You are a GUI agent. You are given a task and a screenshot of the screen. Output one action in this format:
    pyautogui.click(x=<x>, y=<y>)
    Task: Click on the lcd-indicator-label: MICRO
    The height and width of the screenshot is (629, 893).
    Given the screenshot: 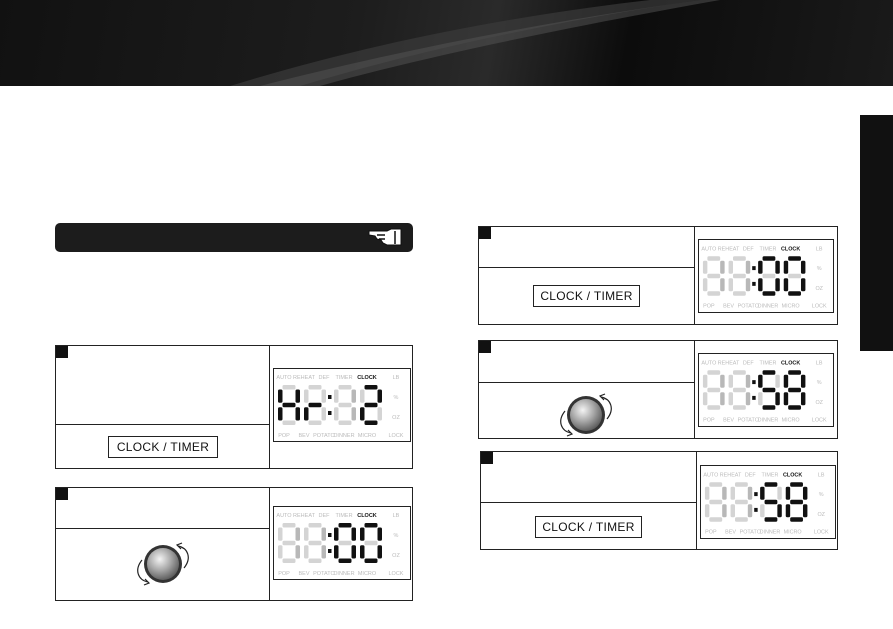 What is the action you would take?
    pyautogui.click(x=793, y=533)
    